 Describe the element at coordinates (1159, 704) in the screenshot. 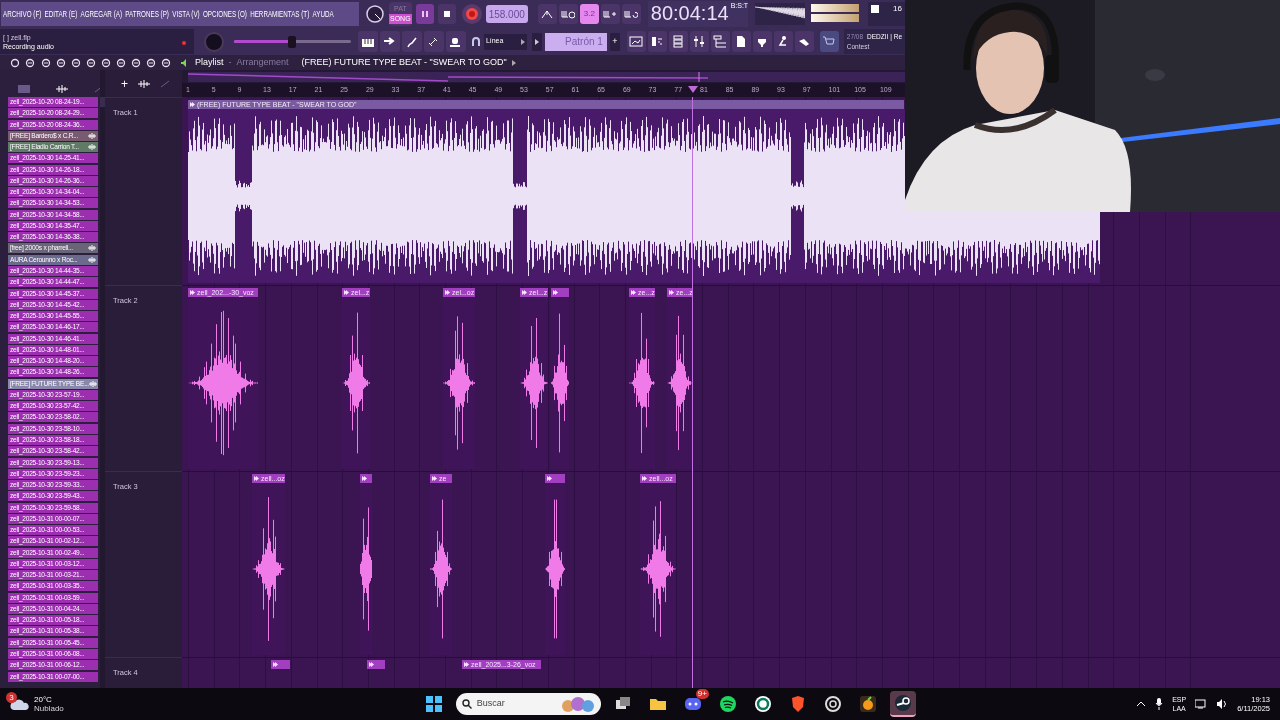

I see `microphone-icon` at that location.